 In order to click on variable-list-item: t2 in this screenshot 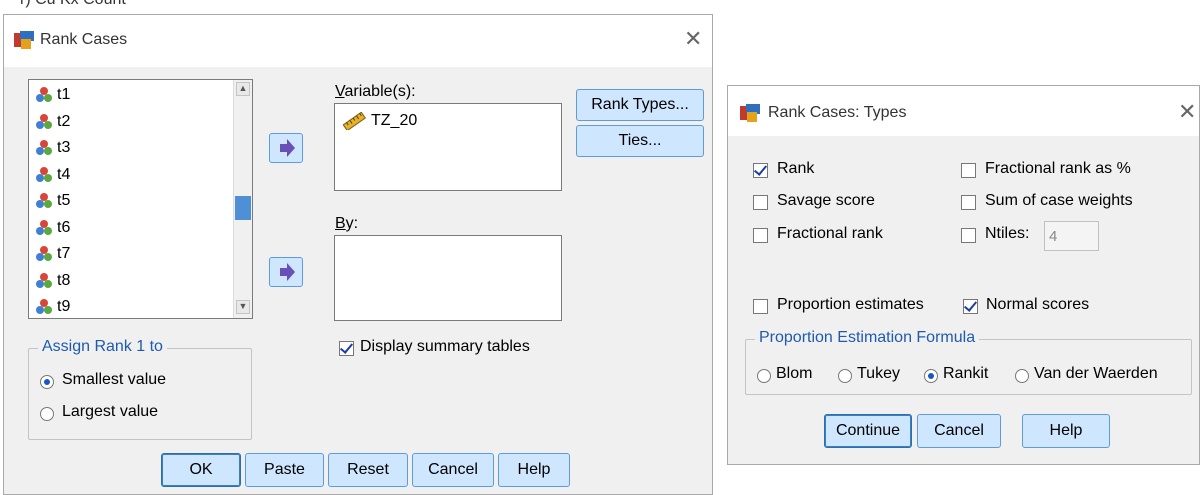, I will do `click(52, 122)`.